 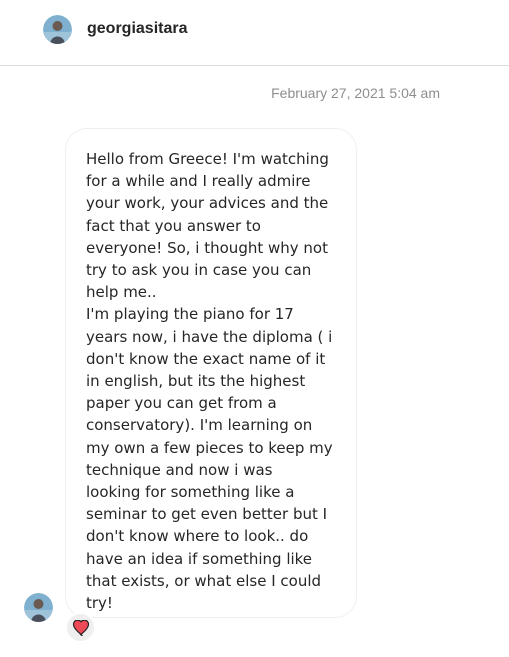 I want to click on chat-header: georgiasitara, so click(x=254, y=33).